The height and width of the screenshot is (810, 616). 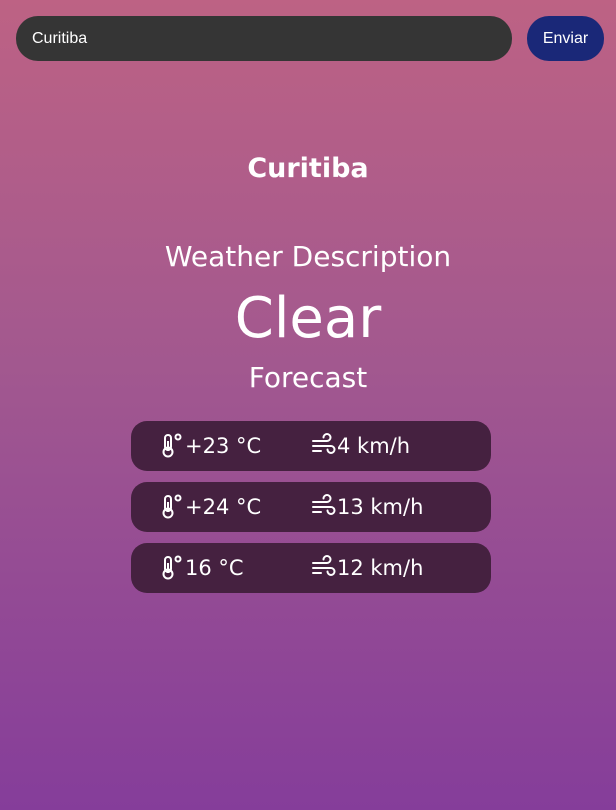 I want to click on forecast-temperature: +23 °C, so click(x=210, y=446).